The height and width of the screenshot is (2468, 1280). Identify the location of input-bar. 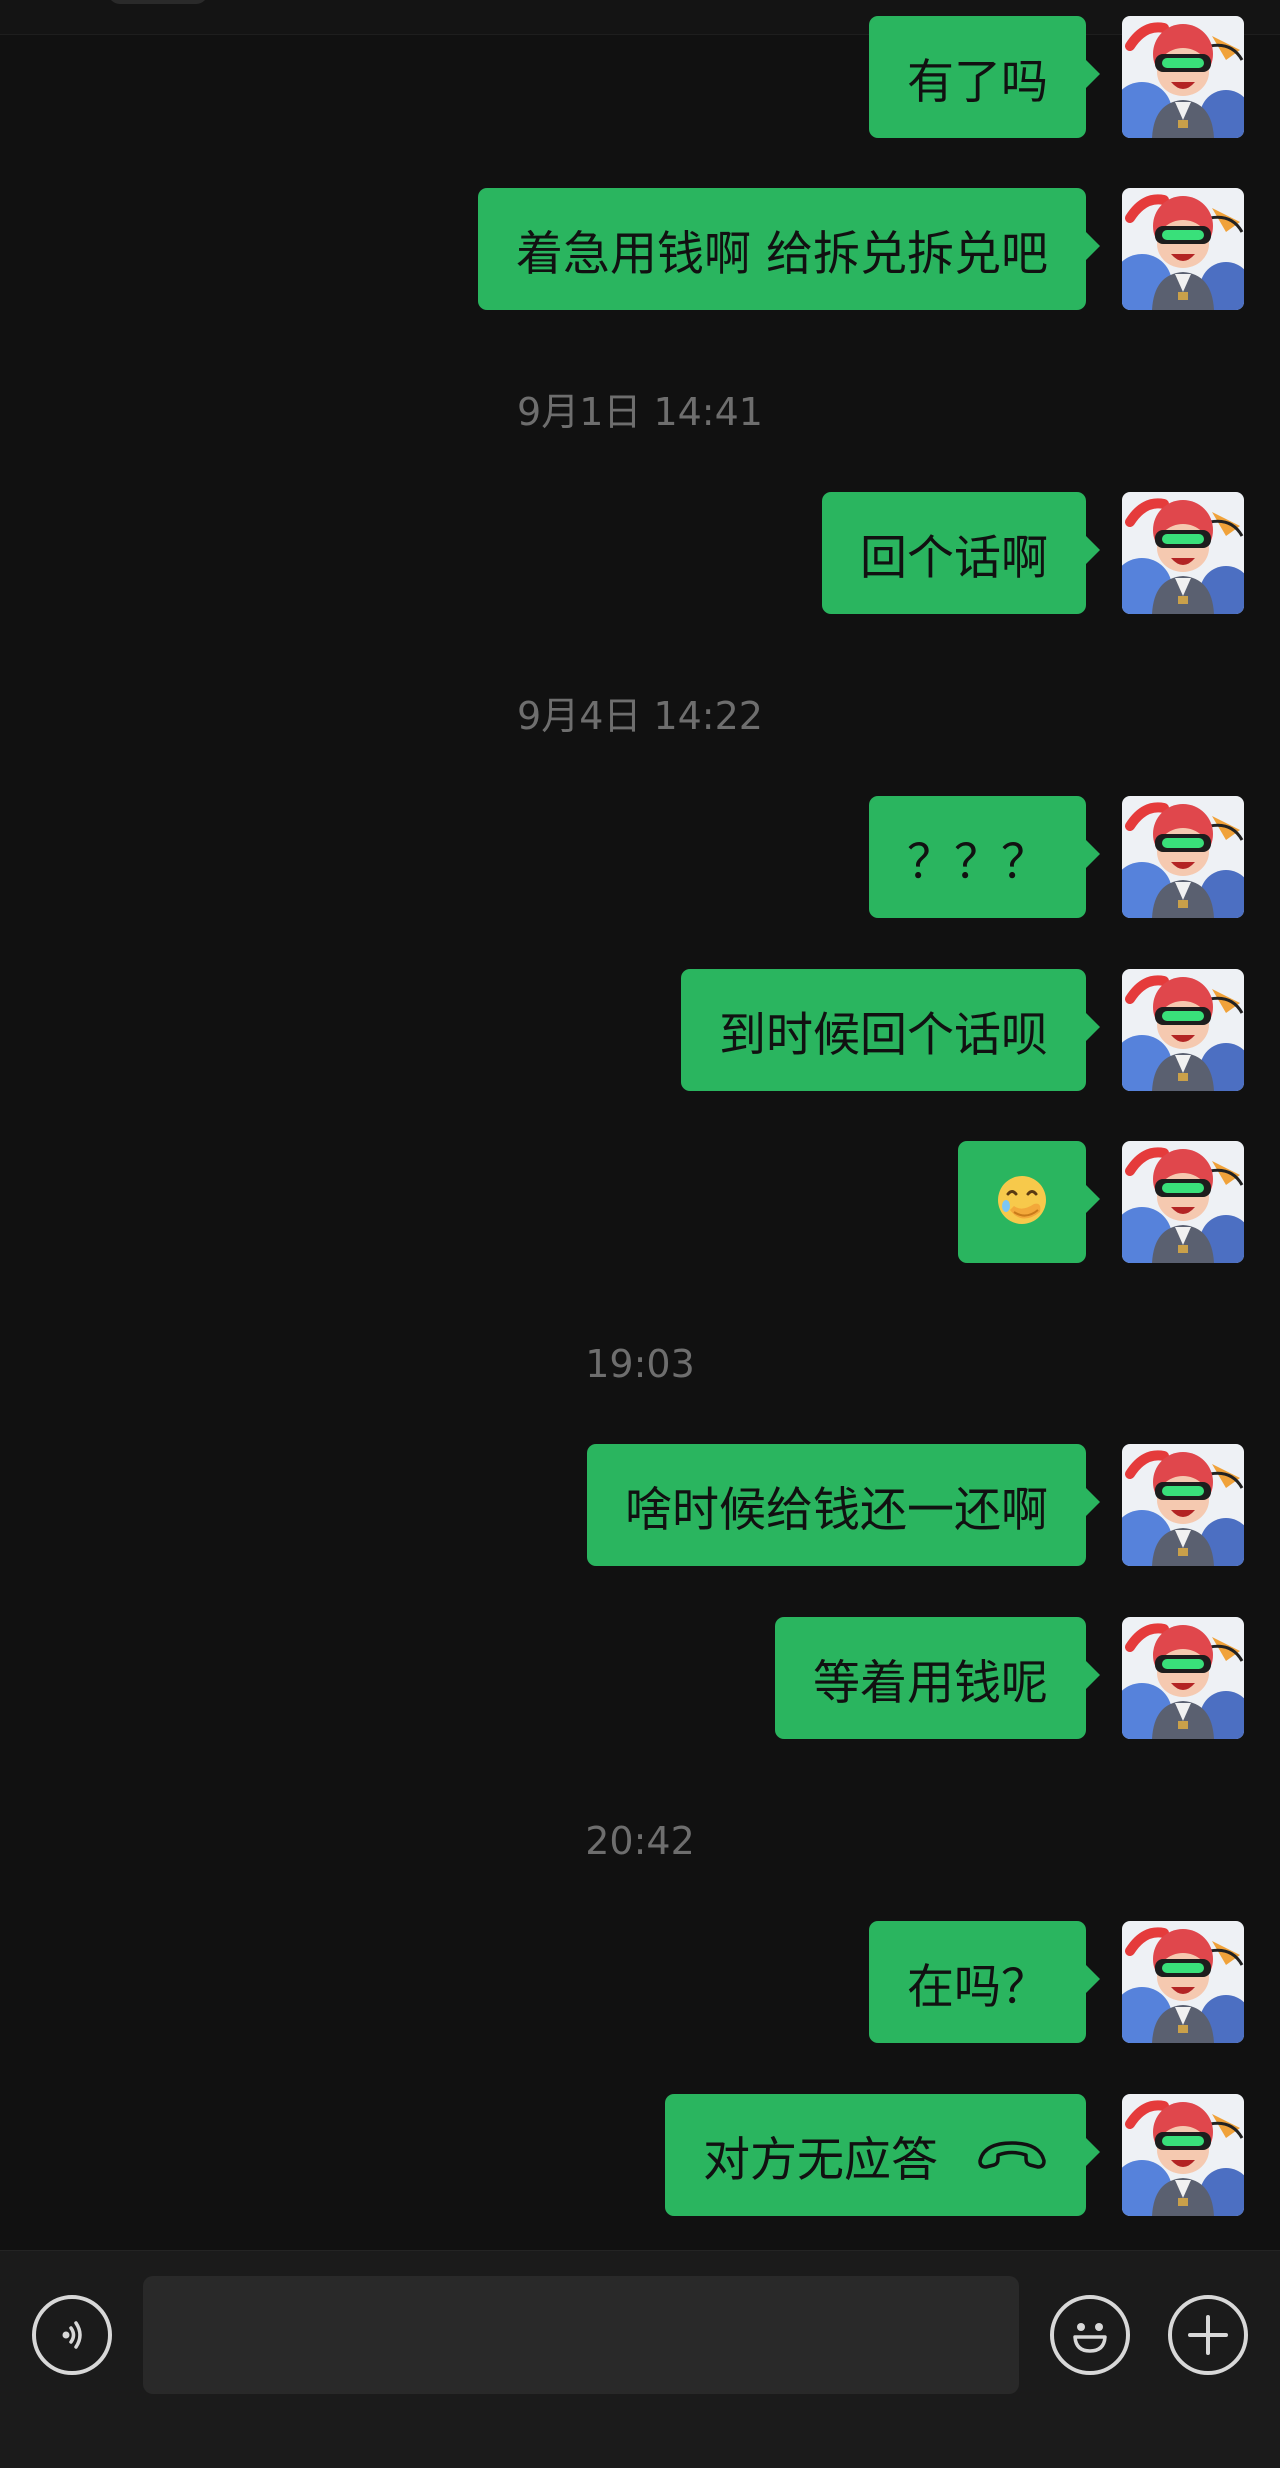
(640, 2359).